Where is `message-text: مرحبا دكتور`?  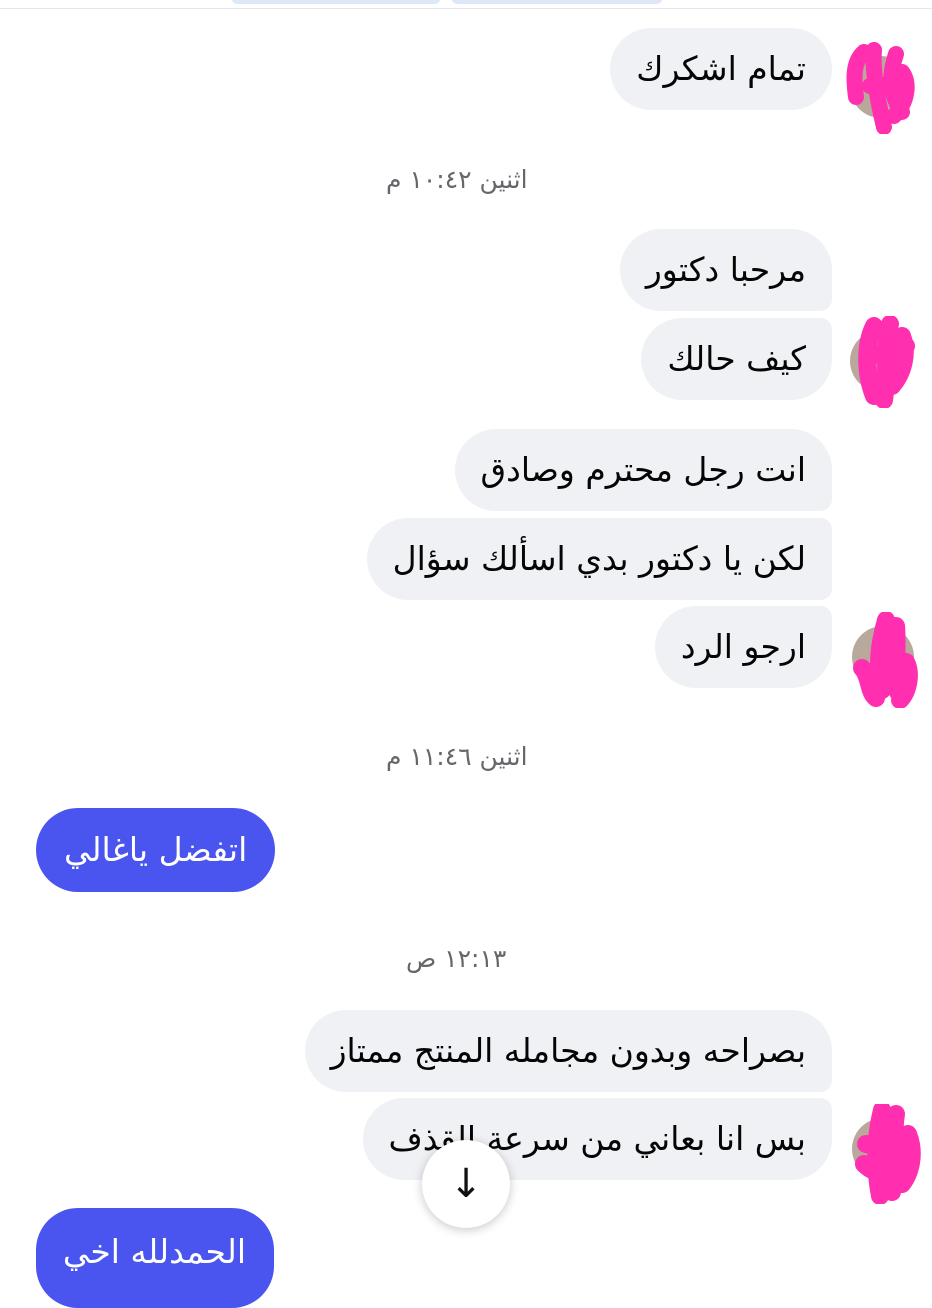 message-text: مرحبا دكتور is located at coordinates (725, 269).